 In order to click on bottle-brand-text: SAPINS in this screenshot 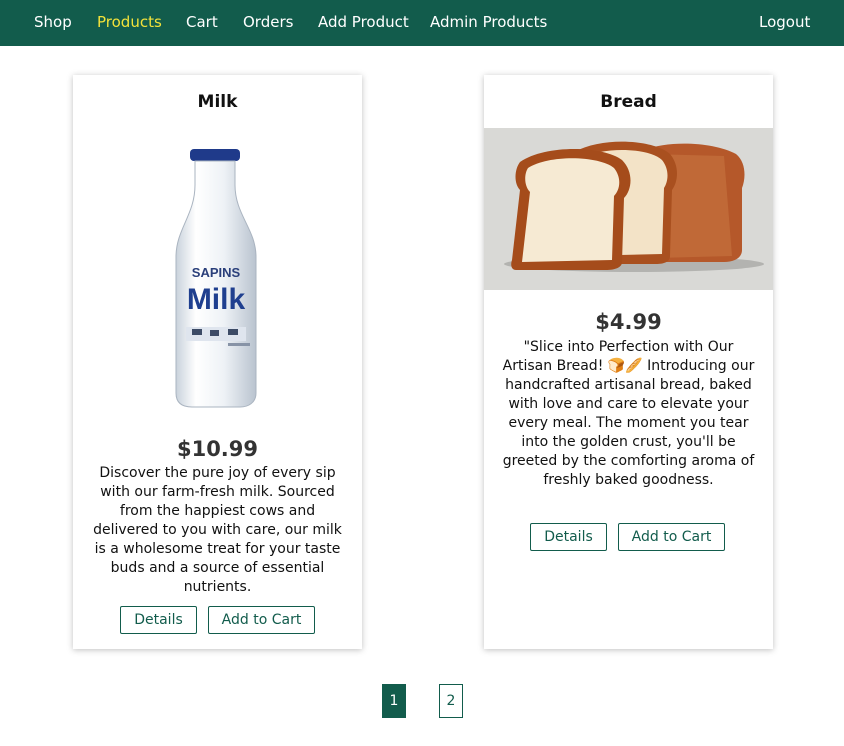, I will do `click(216, 272)`.